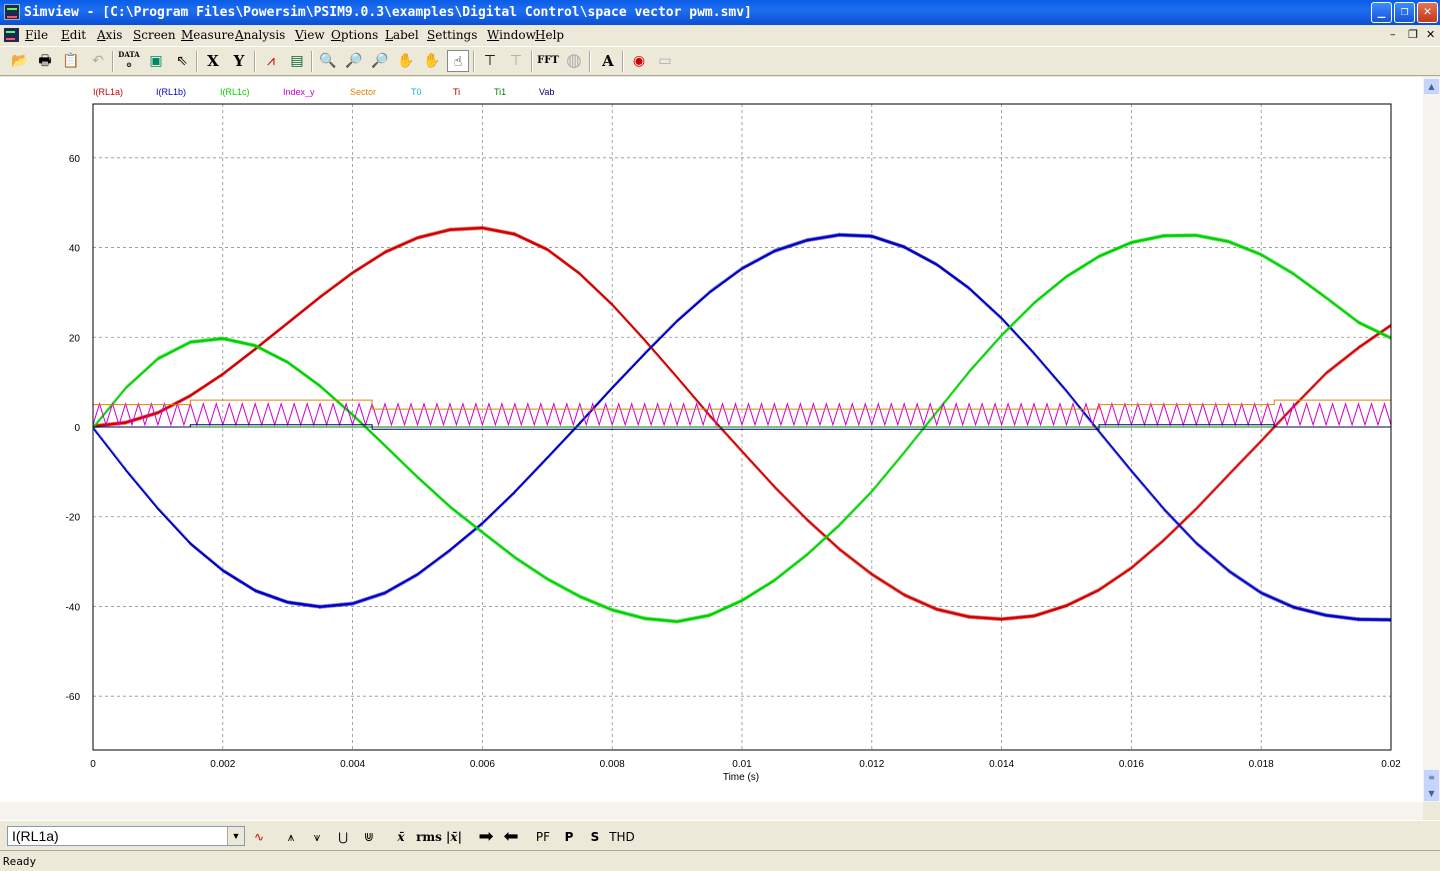  I want to click on x-axis-label: Time (s), so click(741, 777).